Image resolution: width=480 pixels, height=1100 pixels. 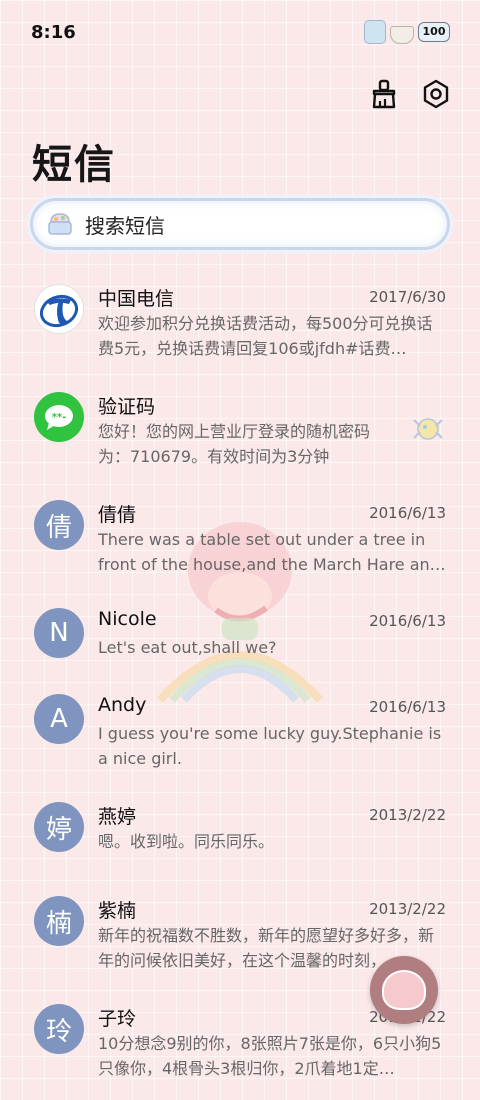 I want to click on settings-button, so click(x=436, y=94).